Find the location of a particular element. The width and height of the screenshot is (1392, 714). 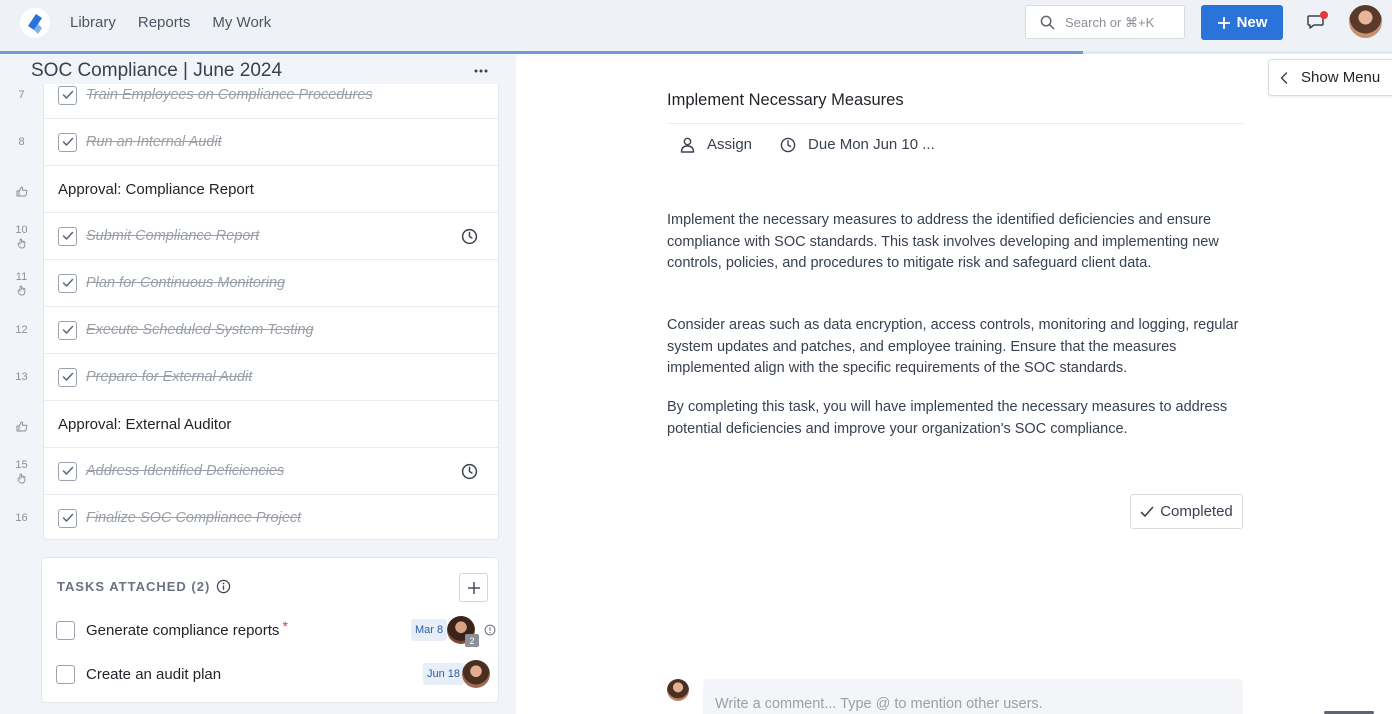

tasks-attached-title: TASKS ATTACHED (2) is located at coordinates (144, 586).